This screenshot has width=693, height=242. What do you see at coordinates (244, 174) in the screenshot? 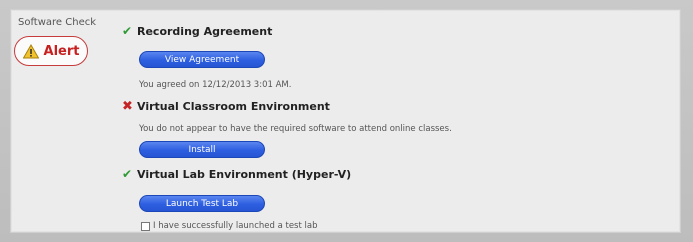
I see `virtual-lab-title: Virtual Lab Environment (Hyper-V)` at bounding box center [244, 174].